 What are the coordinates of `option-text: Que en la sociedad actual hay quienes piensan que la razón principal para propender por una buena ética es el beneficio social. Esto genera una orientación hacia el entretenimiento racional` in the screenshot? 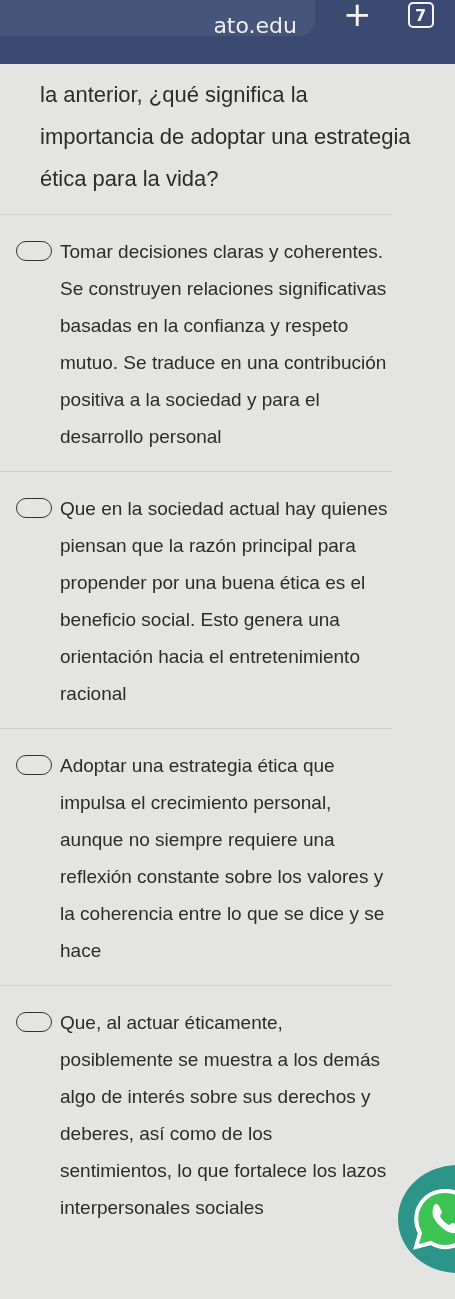 It's located at (224, 601).